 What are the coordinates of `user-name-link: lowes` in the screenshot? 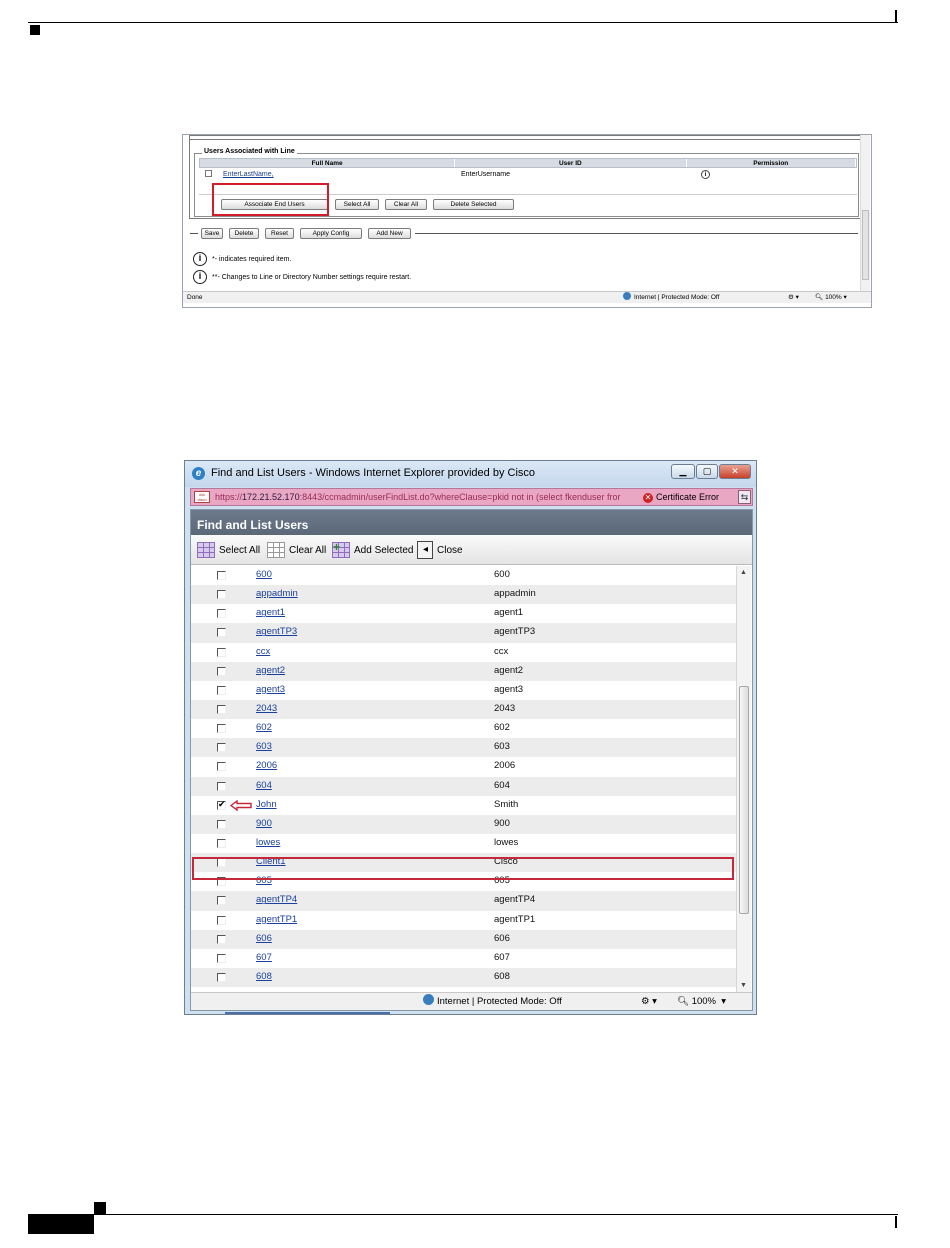 It's located at (268, 842).